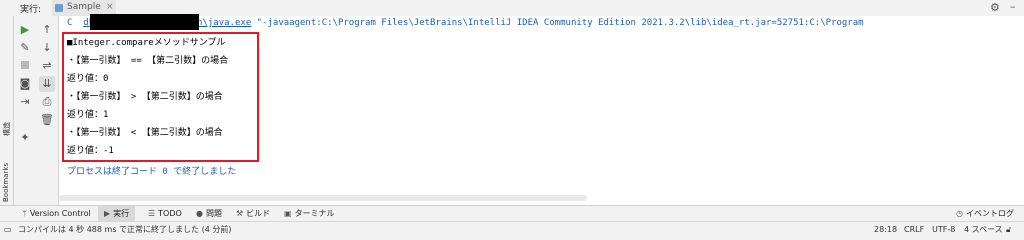  I want to click on tab-run: ▶ 実行, so click(117, 214).